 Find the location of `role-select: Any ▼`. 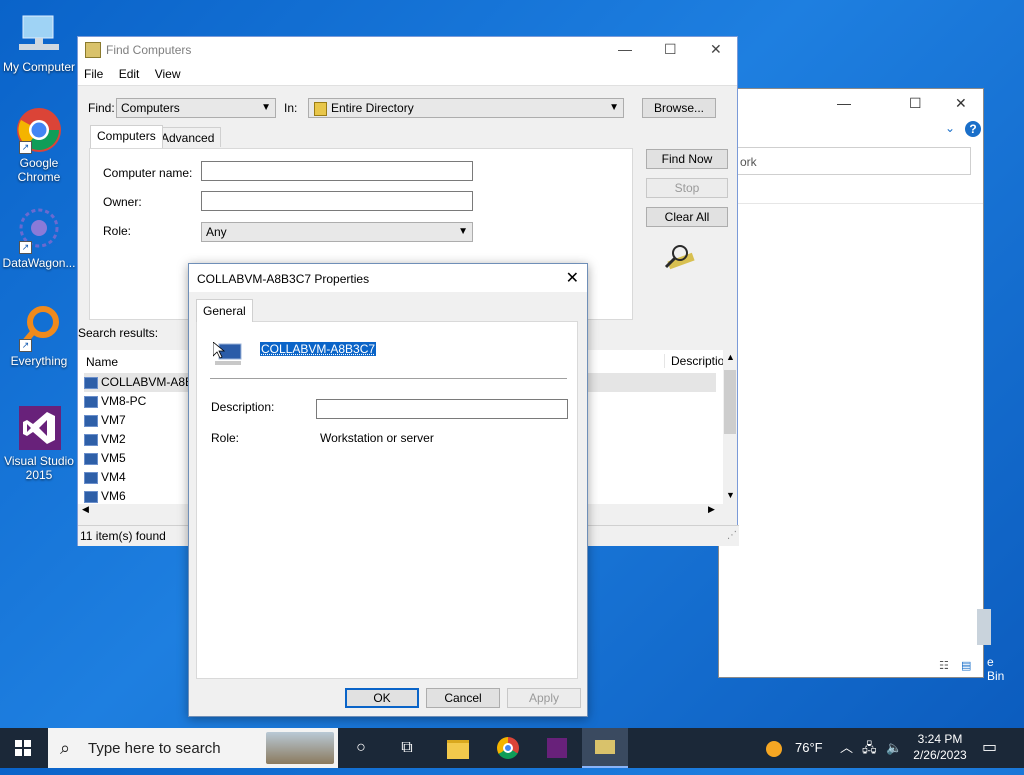

role-select: Any ▼ is located at coordinates (337, 232).